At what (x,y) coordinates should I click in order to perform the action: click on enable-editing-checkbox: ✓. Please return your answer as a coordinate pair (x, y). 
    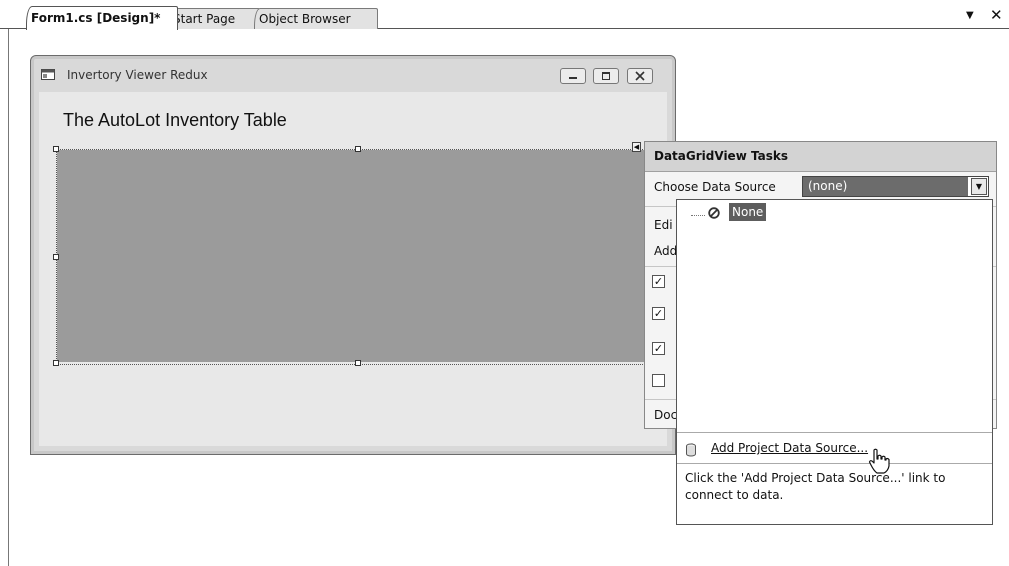
    Looking at the image, I should click on (658, 313).